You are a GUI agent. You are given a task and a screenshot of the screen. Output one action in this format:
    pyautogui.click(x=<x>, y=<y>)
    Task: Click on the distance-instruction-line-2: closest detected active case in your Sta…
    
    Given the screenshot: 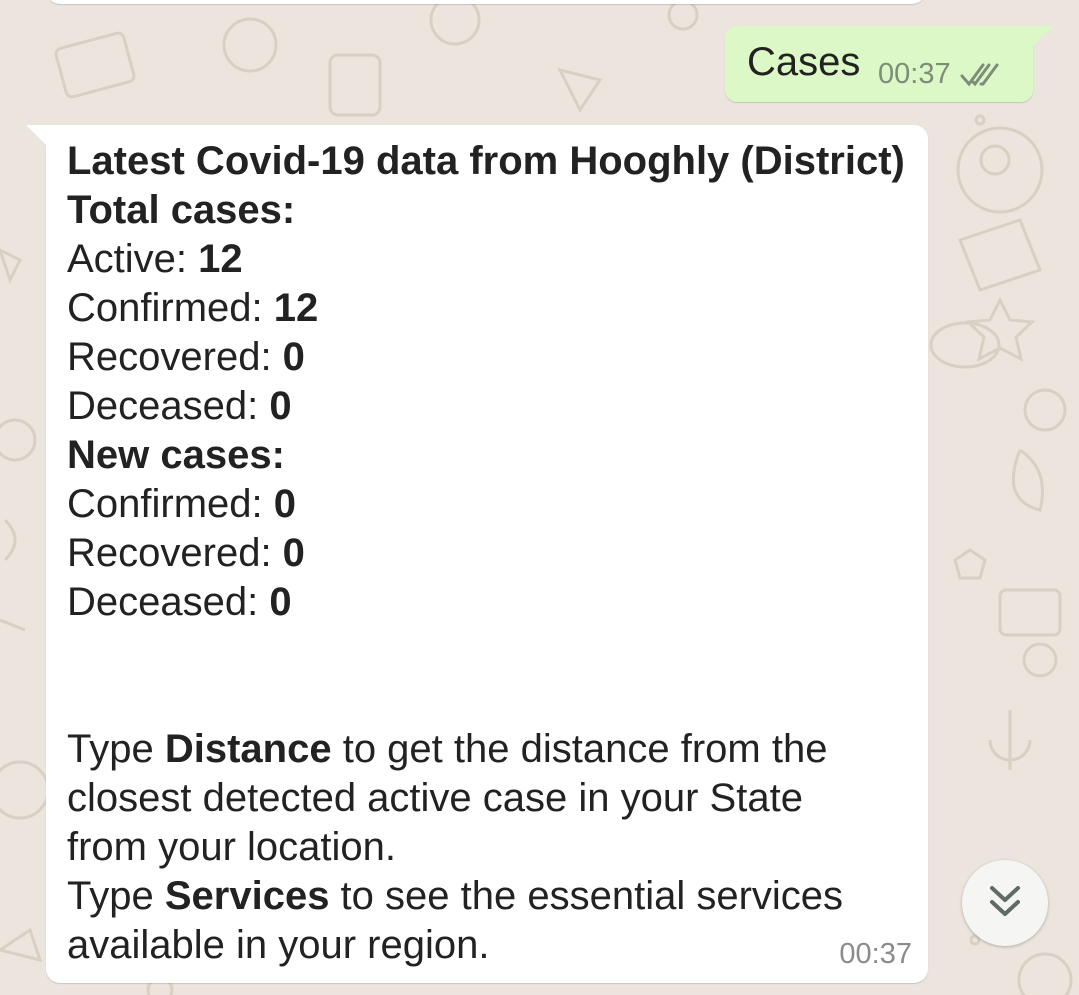 What is the action you would take?
    pyautogui.click(x=435, y=798)
    